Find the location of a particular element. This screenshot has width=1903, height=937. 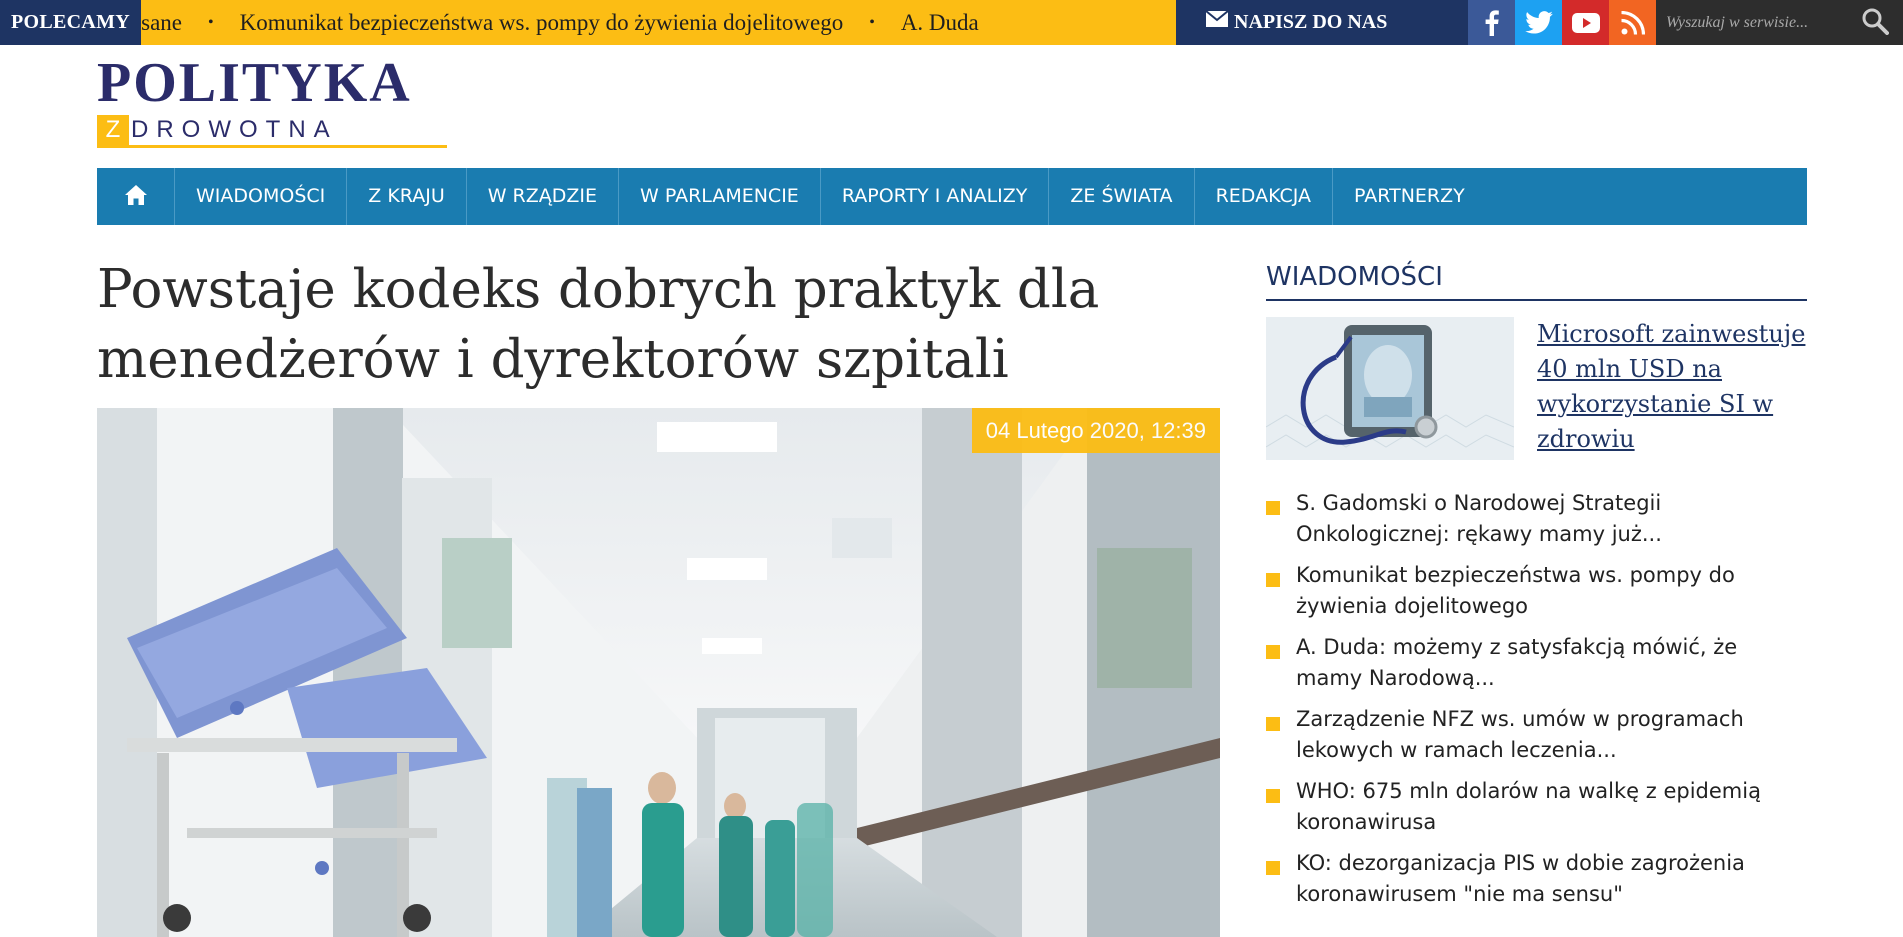

facebook-icon is located at coordinates (1492, 22).